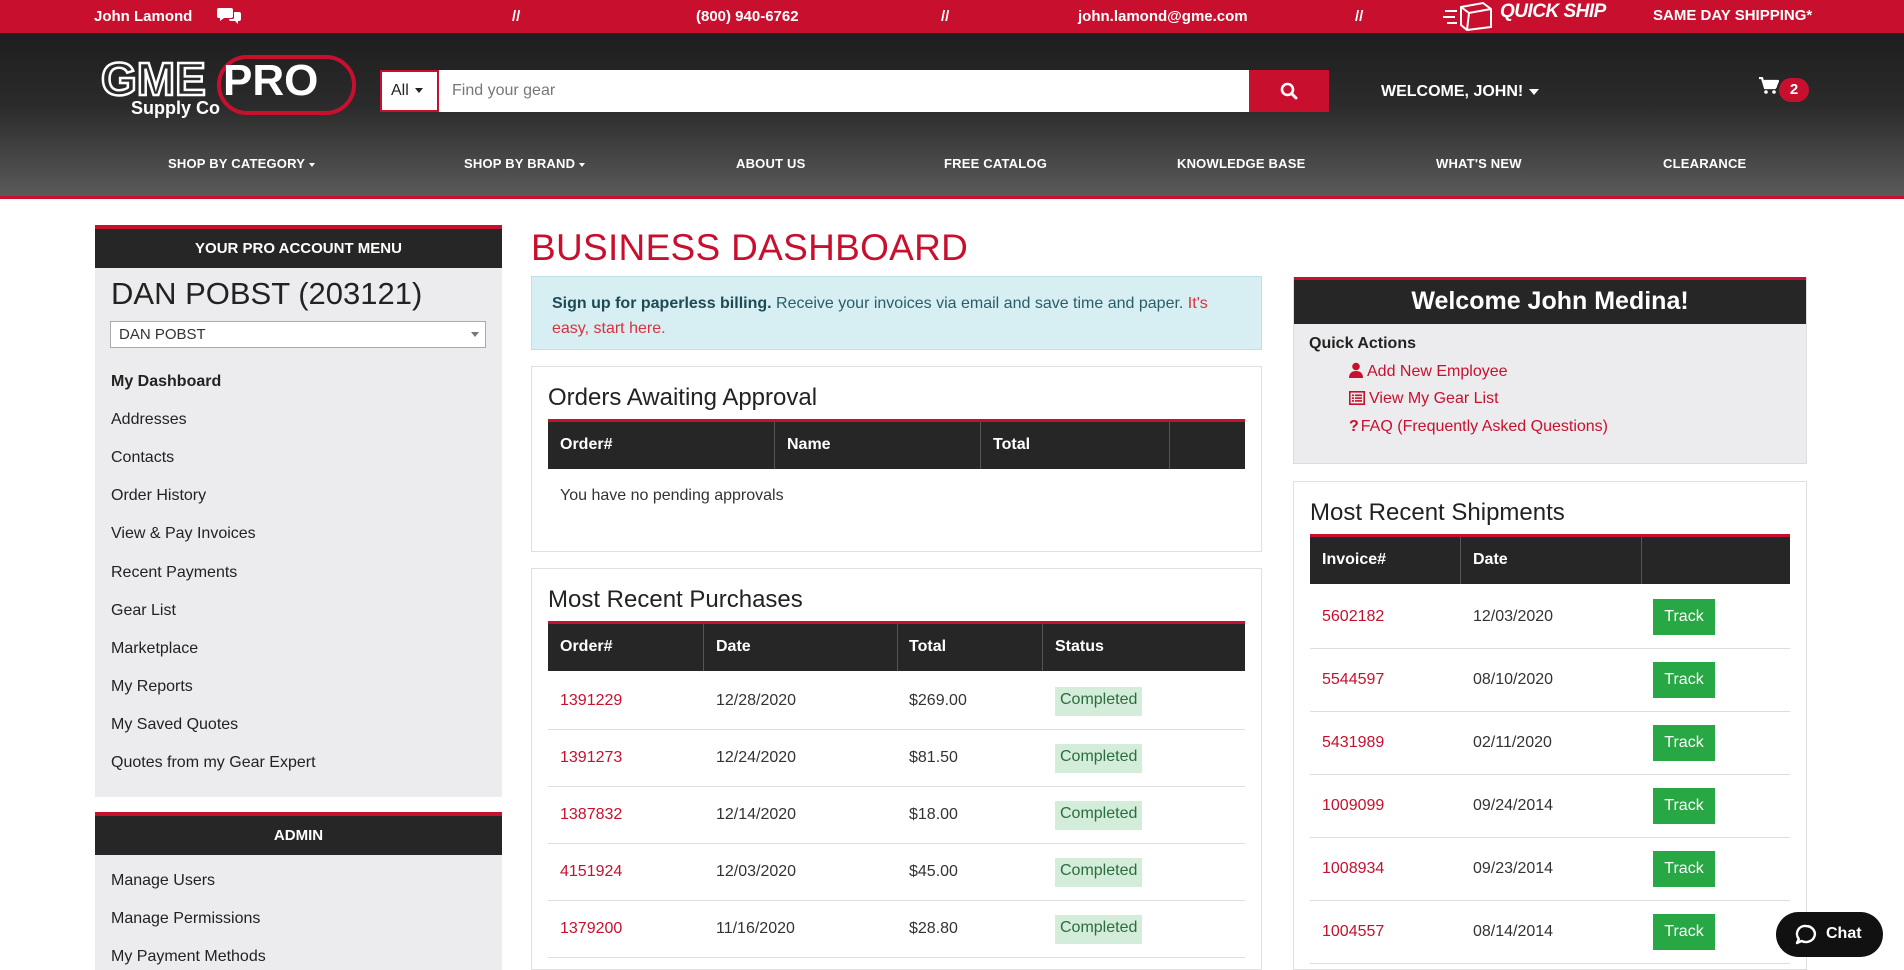 Image resolution: width=1904 pixels, height=970 pixels. I want to click on shipment-date: 09/24/2014, so click(1513, 805).